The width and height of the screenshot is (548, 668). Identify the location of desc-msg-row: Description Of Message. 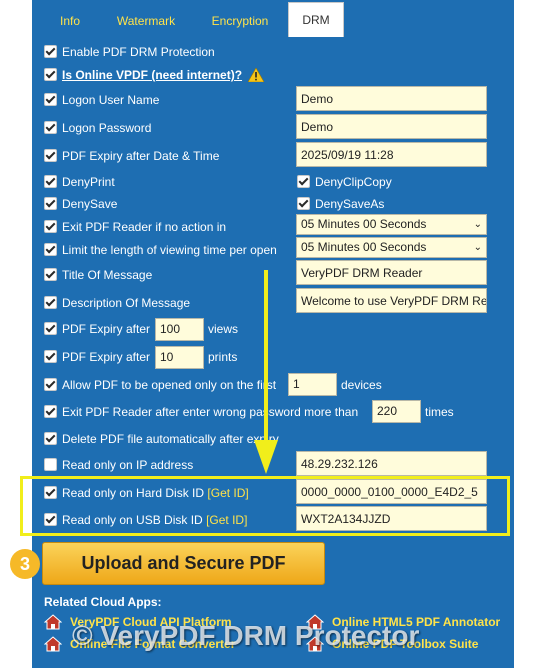
(117, 303).